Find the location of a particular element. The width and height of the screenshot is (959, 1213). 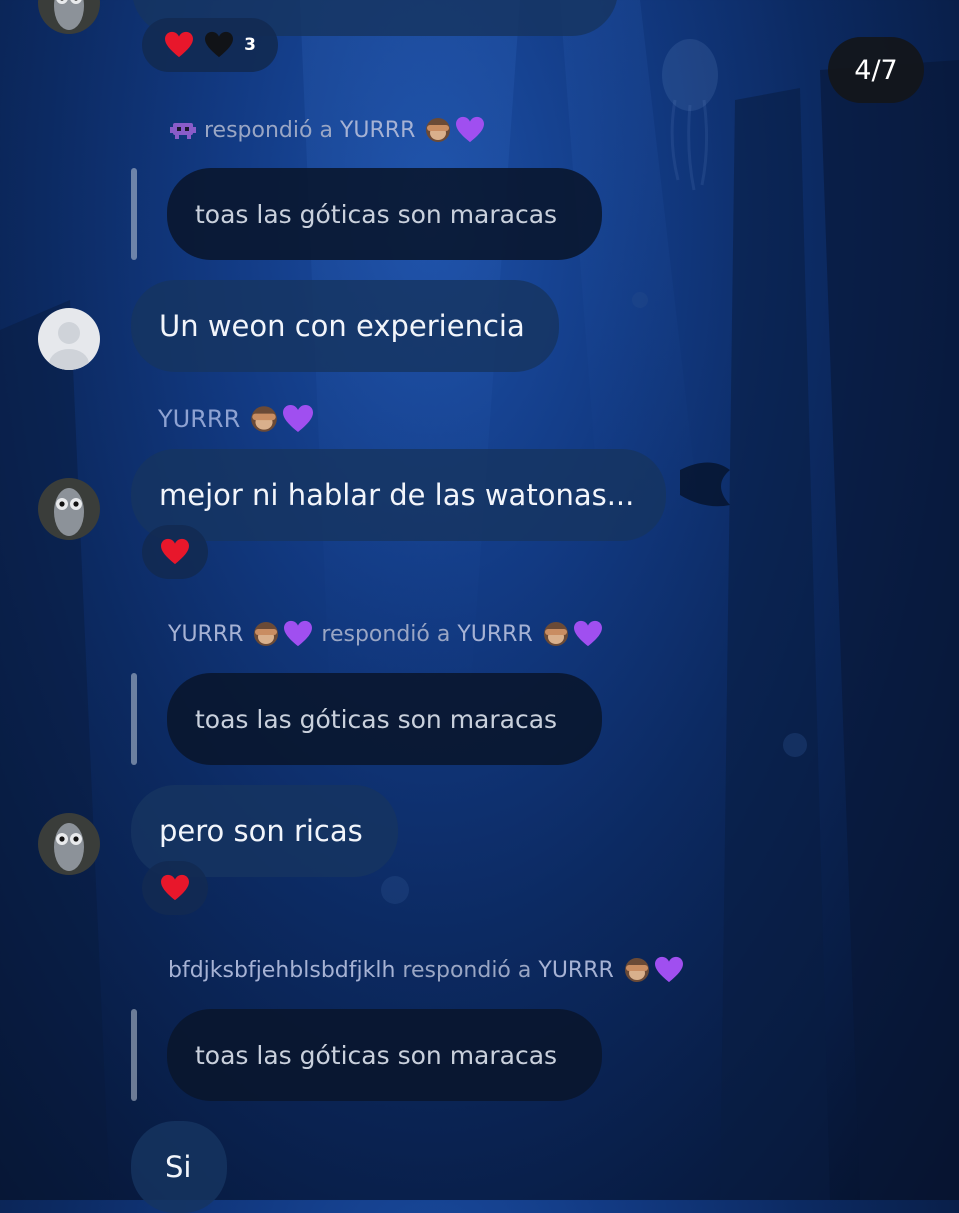

alien-monster-icon is located at coordinates (183, 131).